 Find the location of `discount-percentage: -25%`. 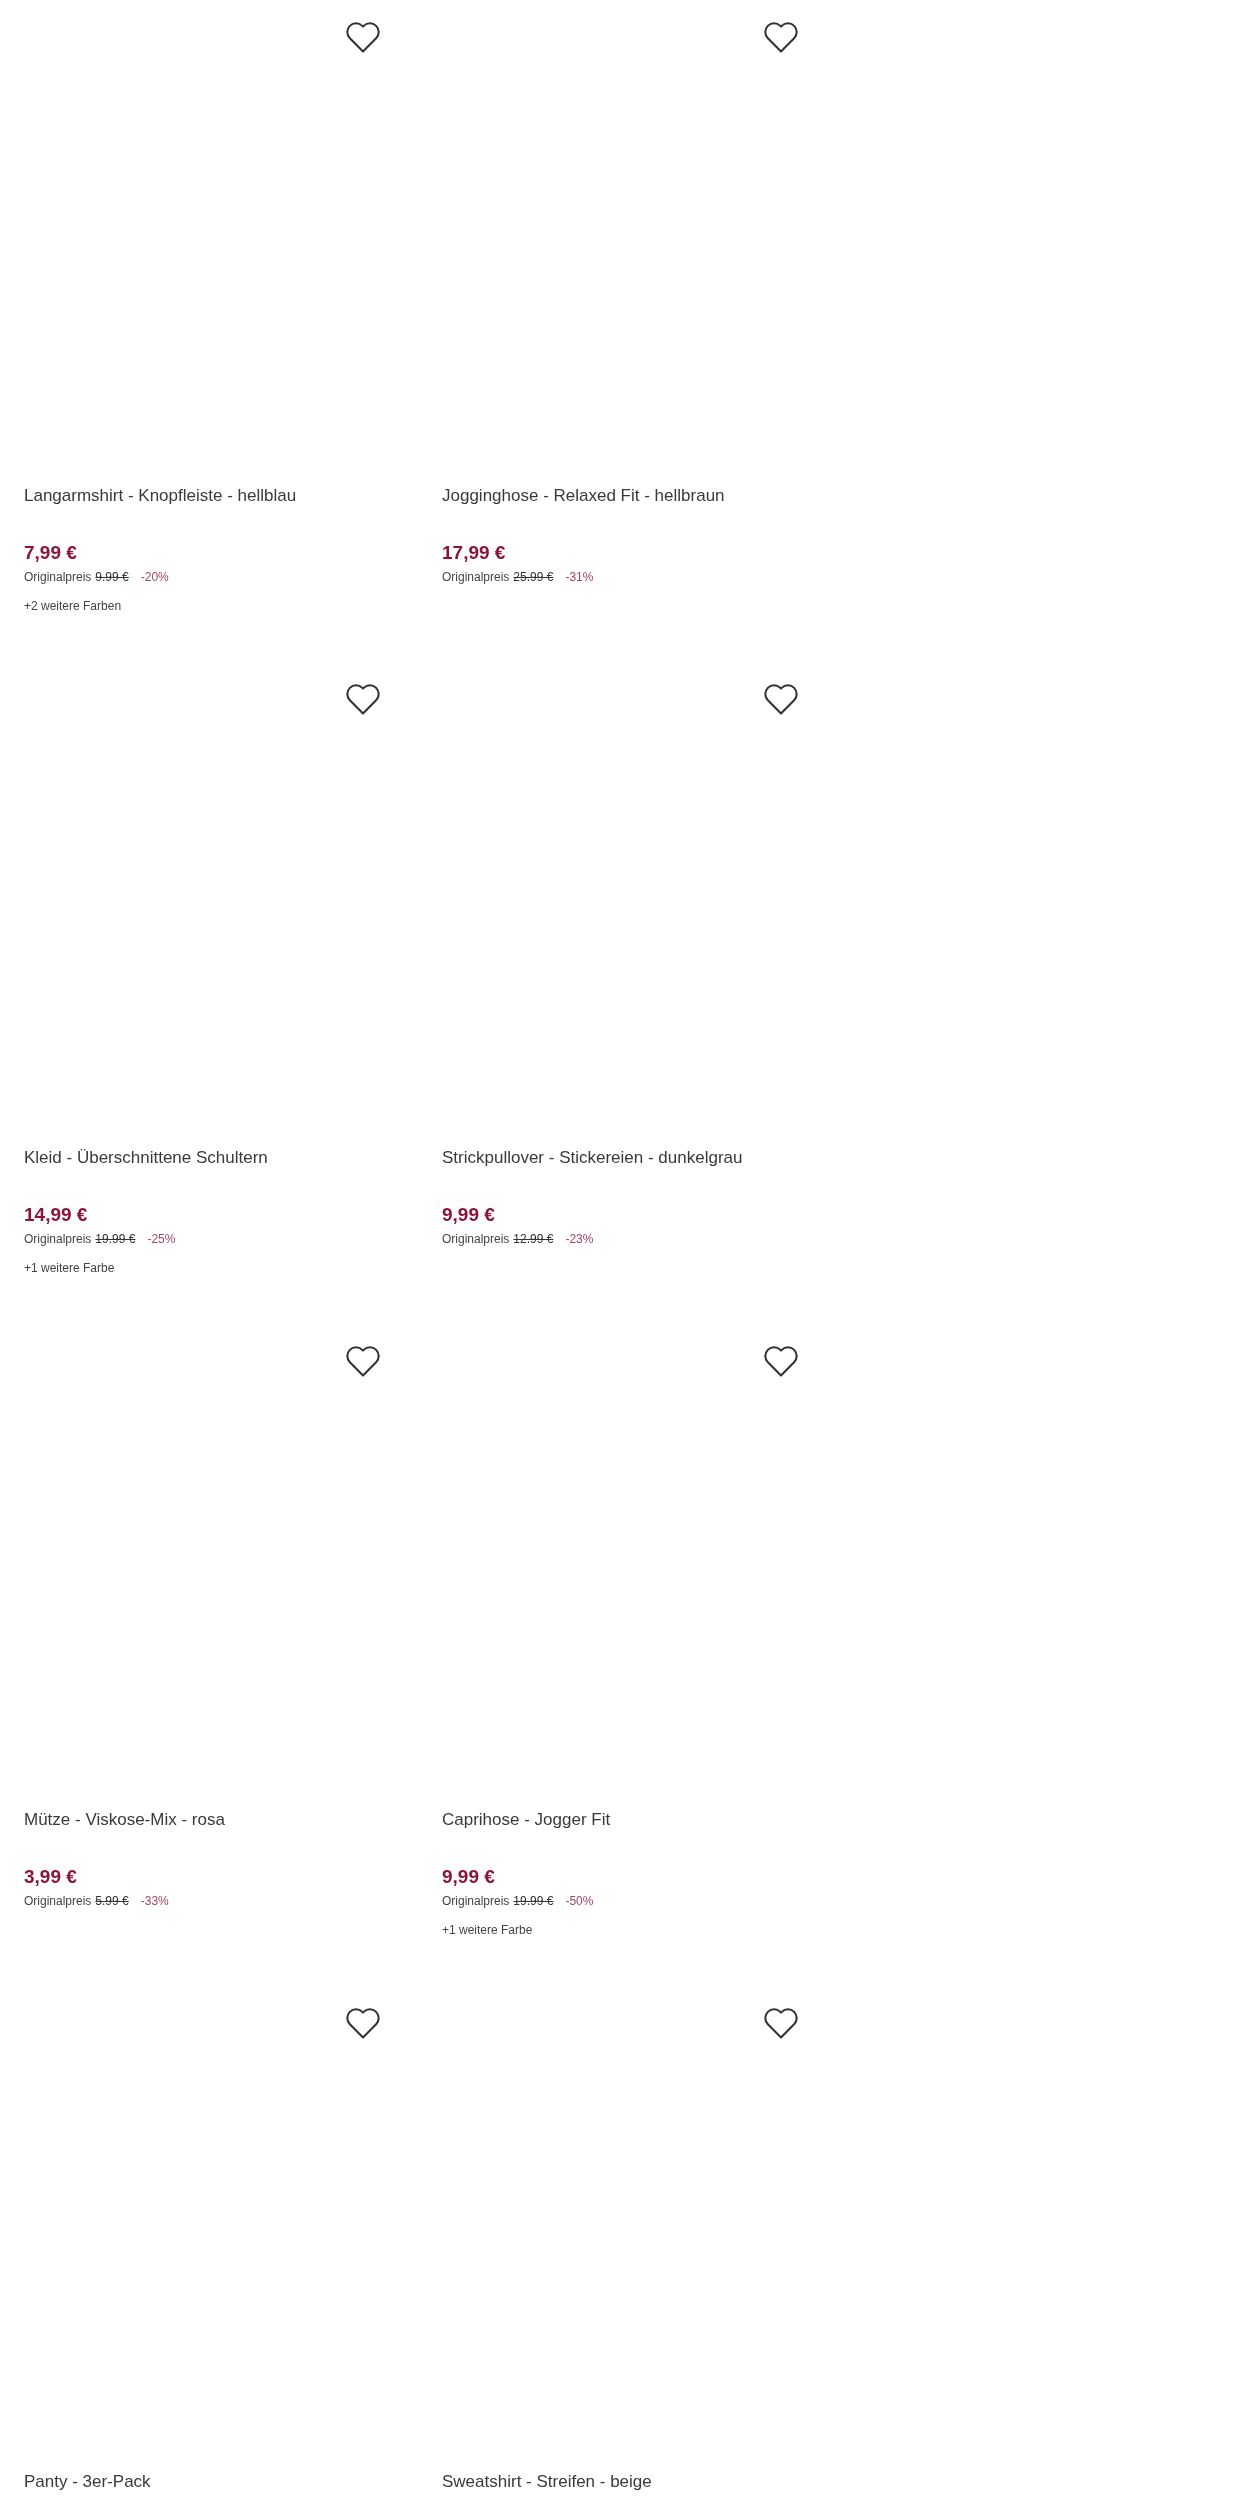

discount-percentage: -25% is located at coordinates (161, 1239).